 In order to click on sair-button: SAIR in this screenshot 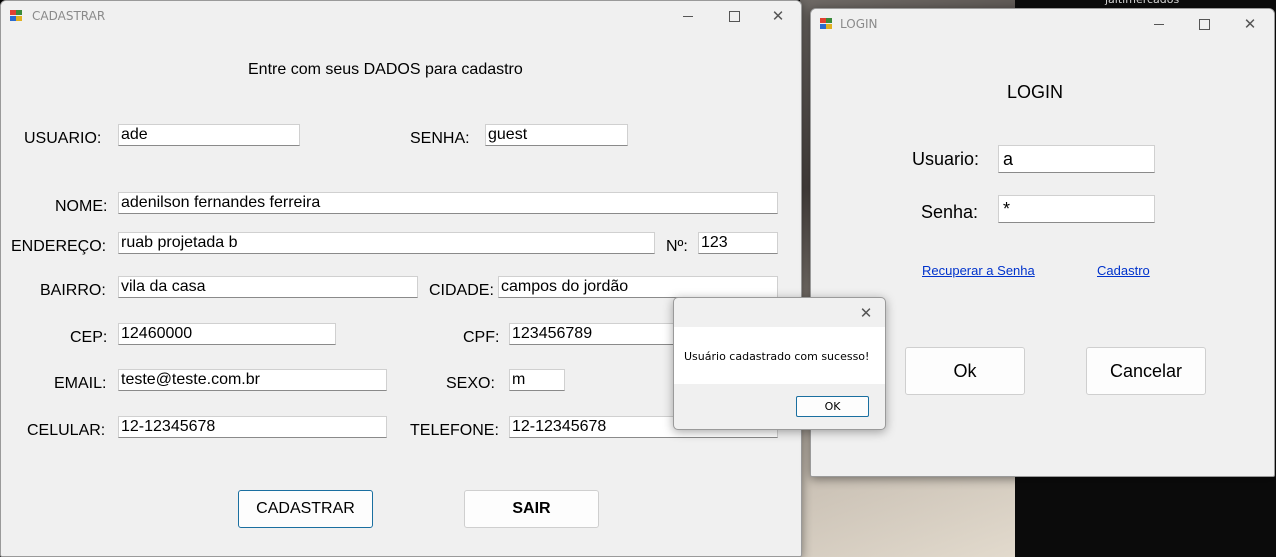, I will do `click(531, 509)`.